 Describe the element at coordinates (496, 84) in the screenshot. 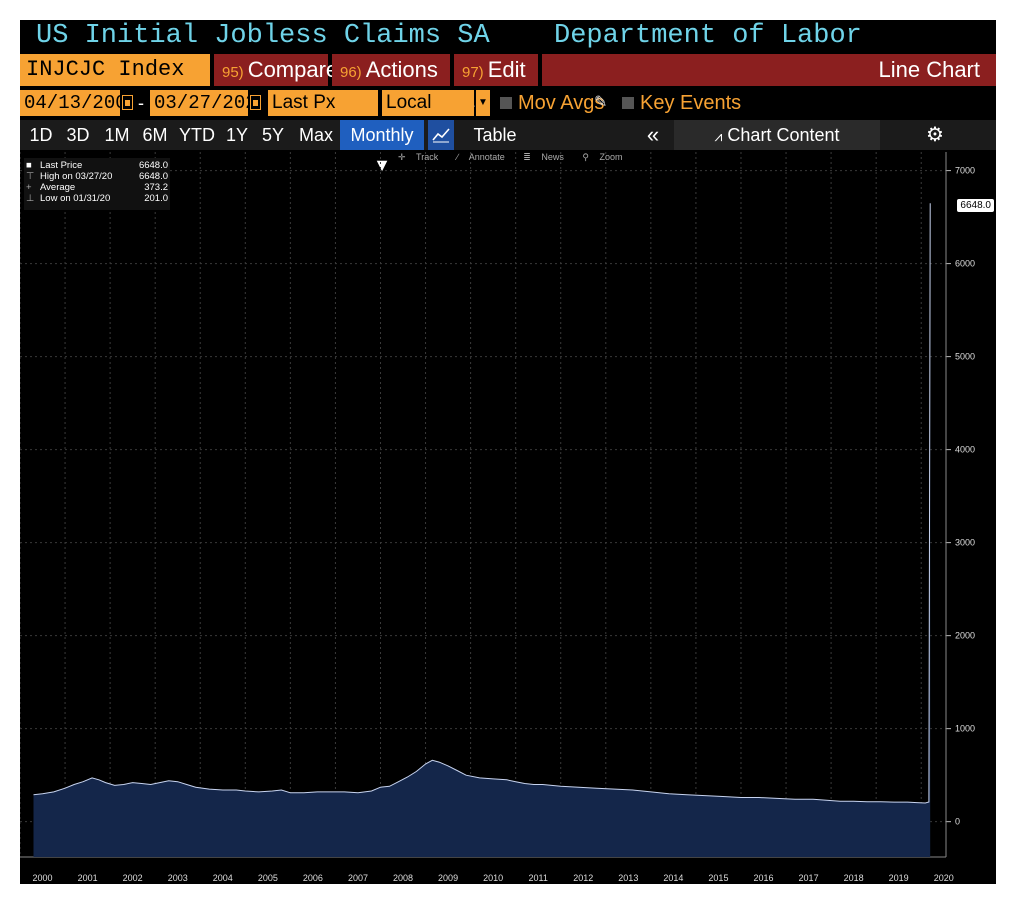

I see `edit-button: 97)Edit ▼` at that location.